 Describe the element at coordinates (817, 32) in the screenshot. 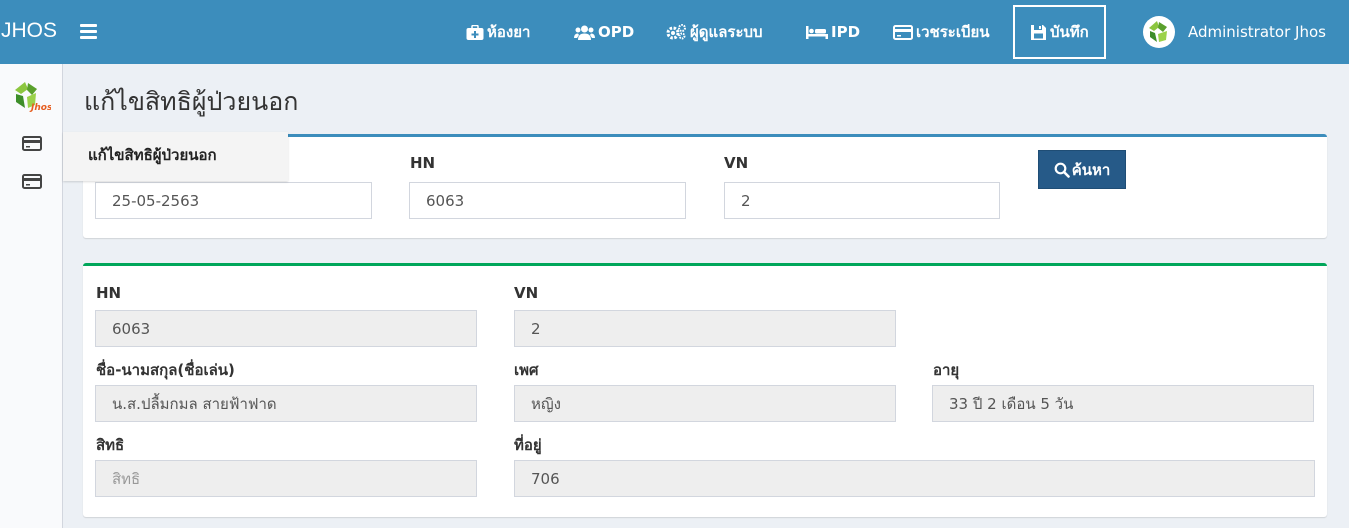

I see `bed-icon` at that location.